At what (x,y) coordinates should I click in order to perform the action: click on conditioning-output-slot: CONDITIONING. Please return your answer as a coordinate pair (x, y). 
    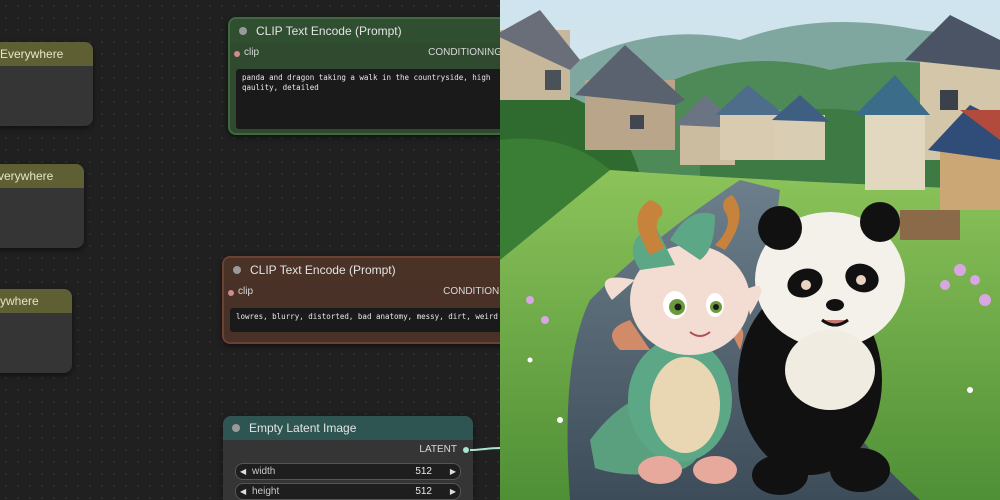
    Looking at the image, I should click on (464, 52).